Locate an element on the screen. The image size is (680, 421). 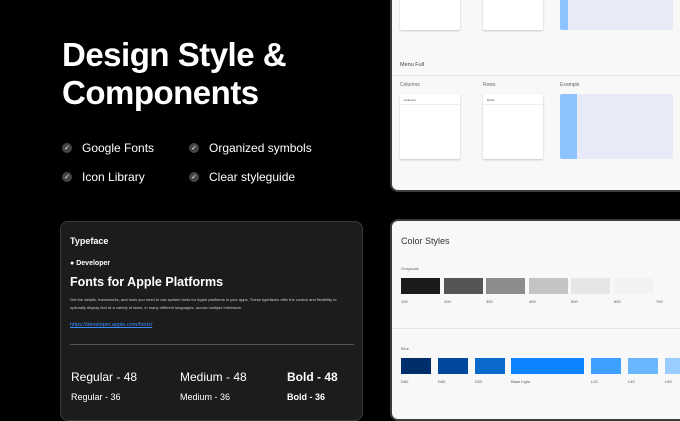
swatch-label: Base Light is located at coordinates (520, 381).